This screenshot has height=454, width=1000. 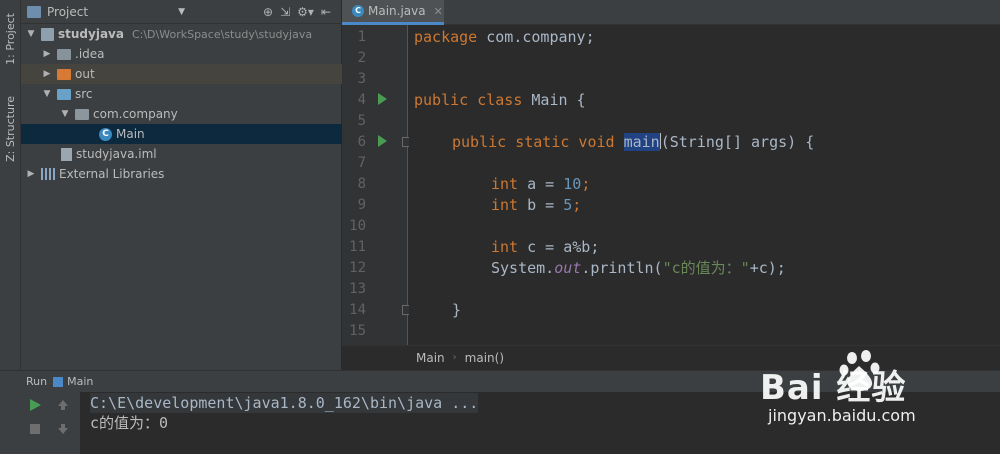 I want to click on run-config-icon, so click(x=58, y=381).